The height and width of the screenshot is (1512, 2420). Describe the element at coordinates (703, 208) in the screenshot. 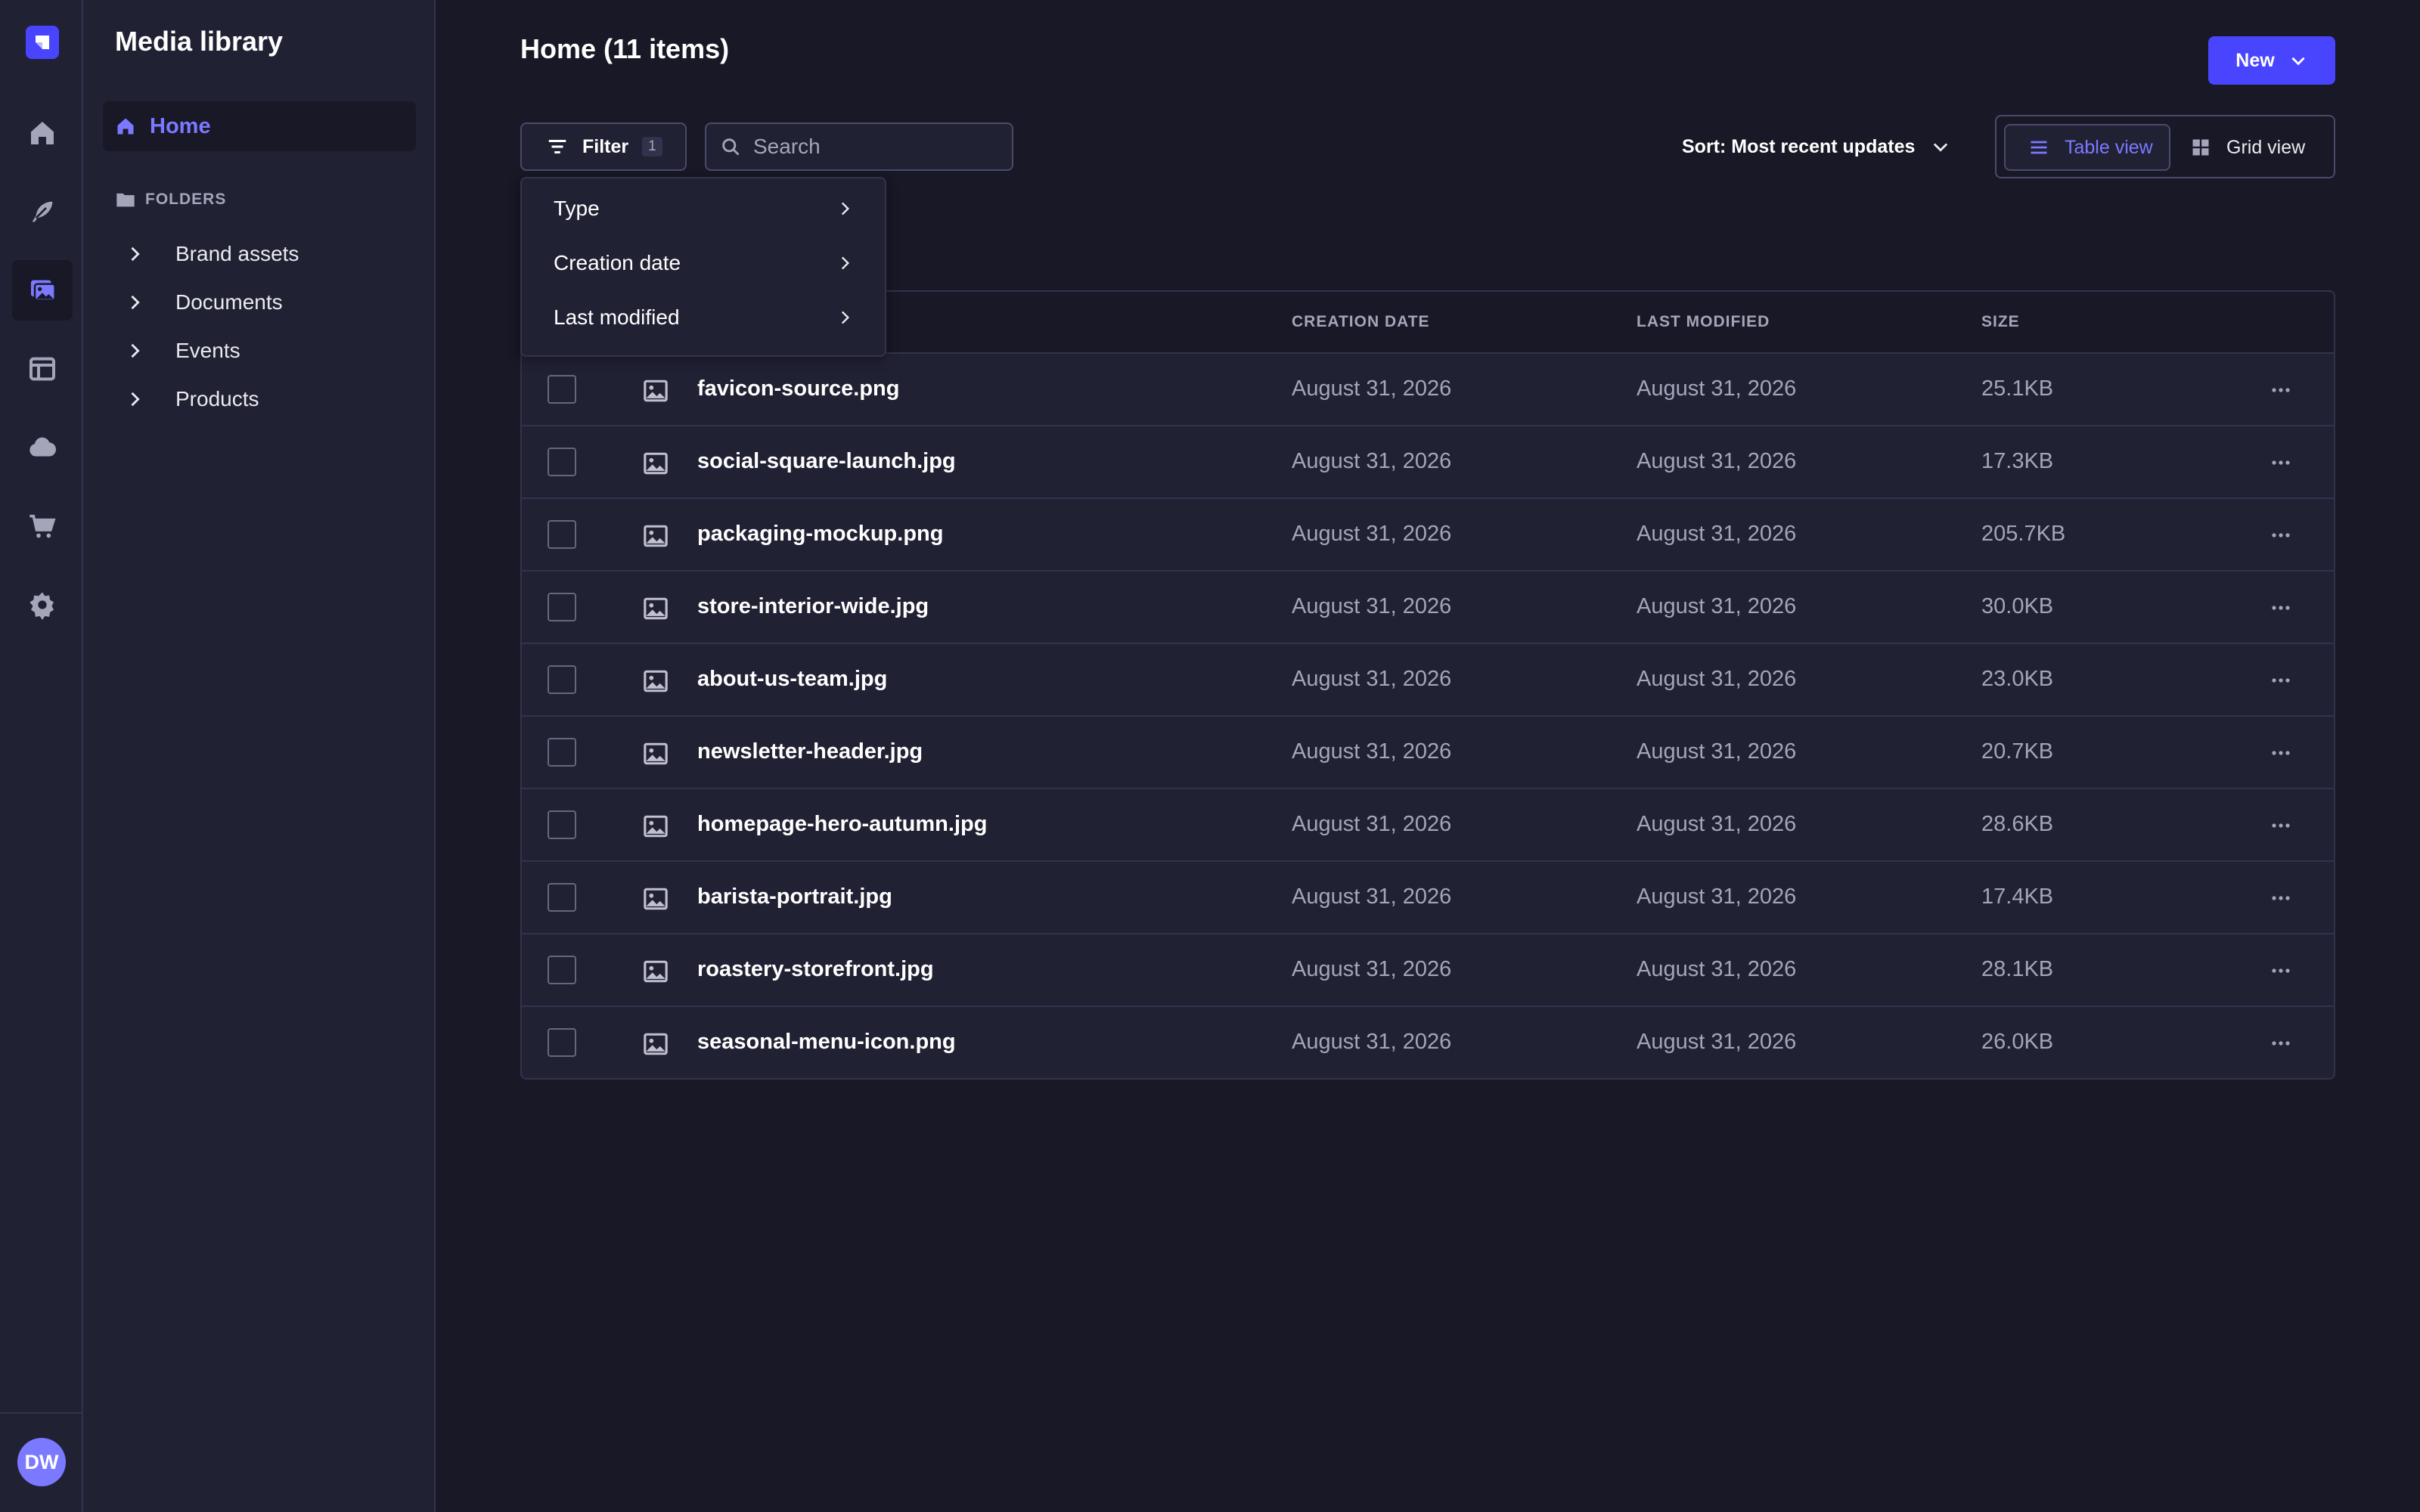

I see `filter-menu-item-type: Type` at that location.